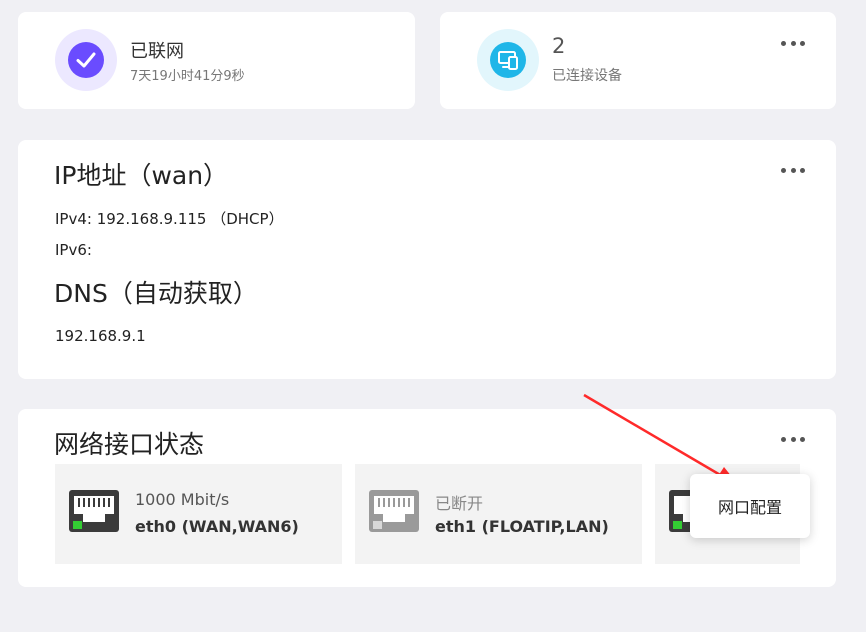  Describe the element at coordinates (157, 51) in the screenshot. I see `network-status-title: 已联网` at that location.